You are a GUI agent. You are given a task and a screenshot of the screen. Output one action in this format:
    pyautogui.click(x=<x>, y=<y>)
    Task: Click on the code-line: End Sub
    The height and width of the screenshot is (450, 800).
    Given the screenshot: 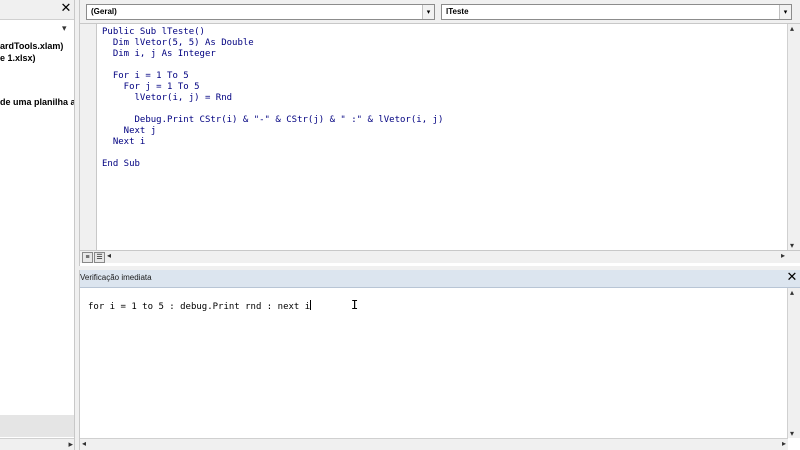 What is the action you would take?
    pyautogui.click(x=121, y=164)
    